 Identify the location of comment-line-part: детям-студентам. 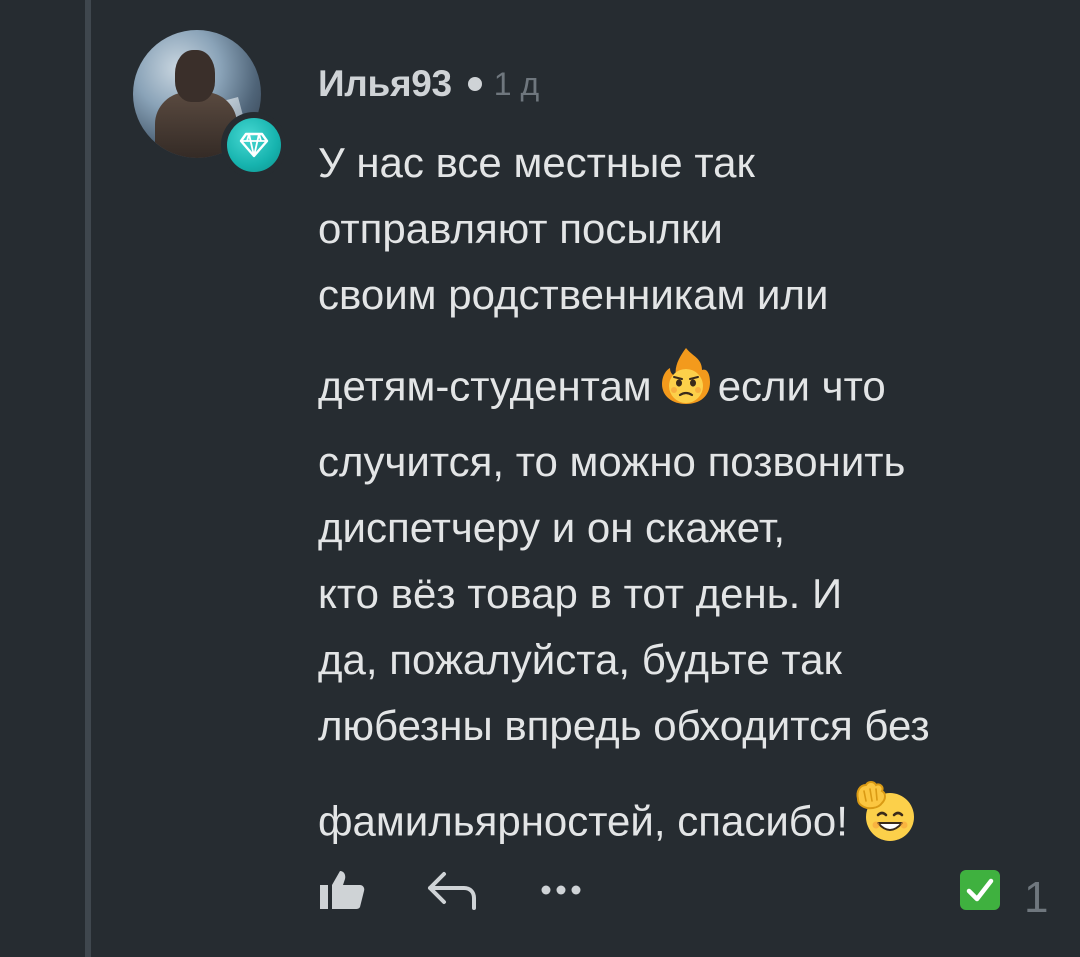
(485, 386).